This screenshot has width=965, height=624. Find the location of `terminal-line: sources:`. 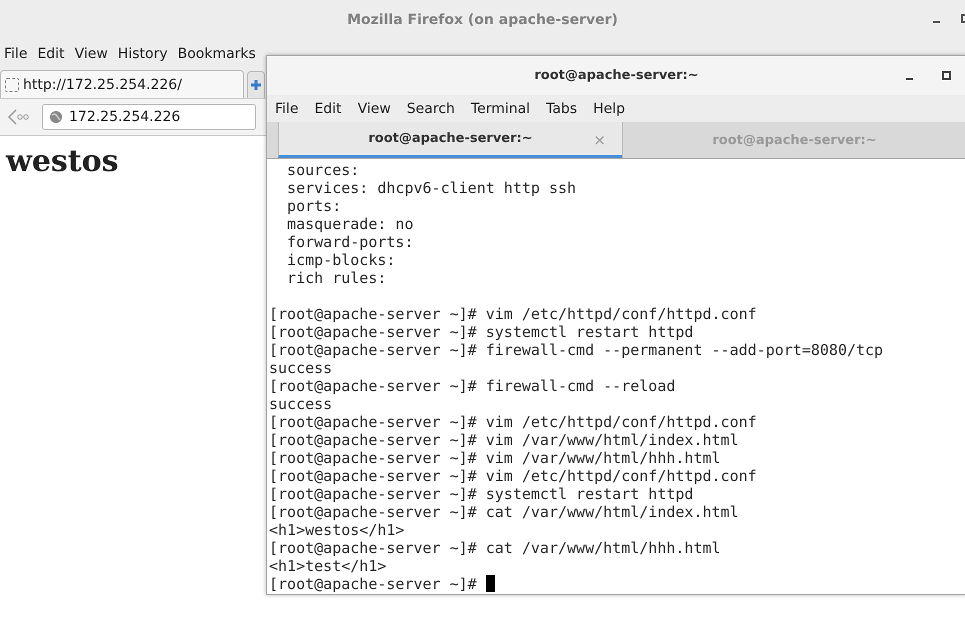

terminal-line: sources: is located at coordinates (323, 170).